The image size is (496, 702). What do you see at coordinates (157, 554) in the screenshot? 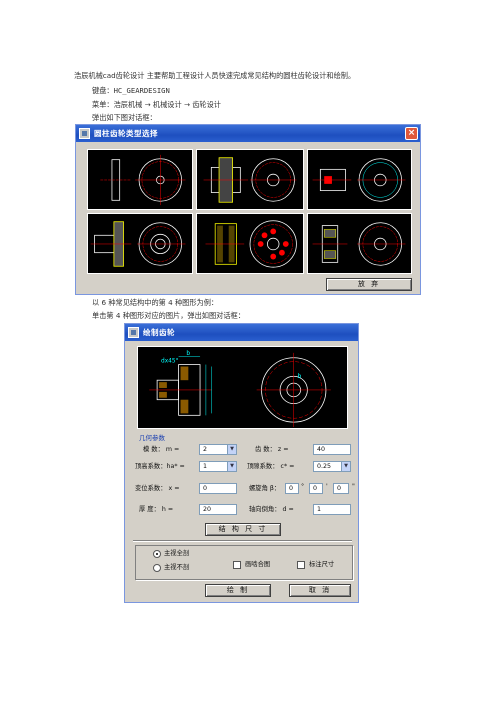
I see `full-section-radio` at bounding box center [157, 554].